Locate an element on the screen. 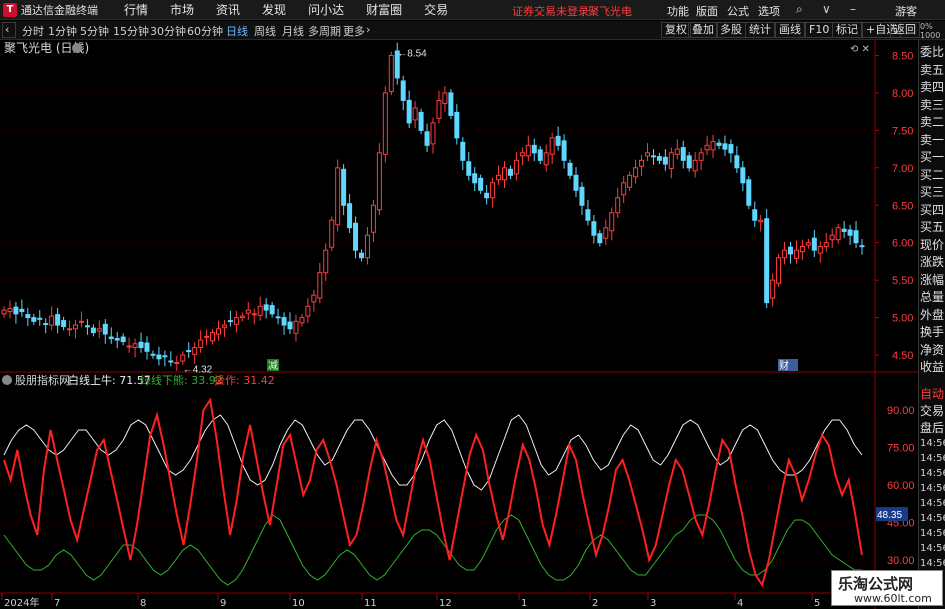 This screenshot has width=945, height=609. tool-button-8: 返回 is located at coordinates (905, 30).